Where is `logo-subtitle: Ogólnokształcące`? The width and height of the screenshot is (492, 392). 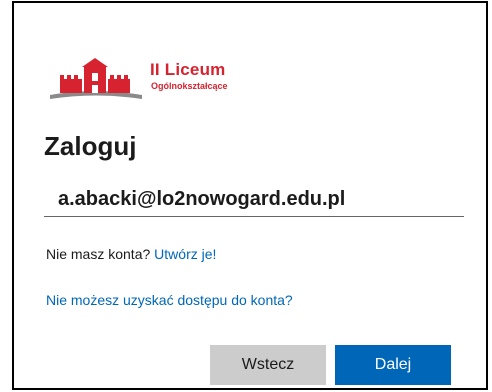
logo-subtitle: Ogólnokształcące is located at coordinates (189, 86).